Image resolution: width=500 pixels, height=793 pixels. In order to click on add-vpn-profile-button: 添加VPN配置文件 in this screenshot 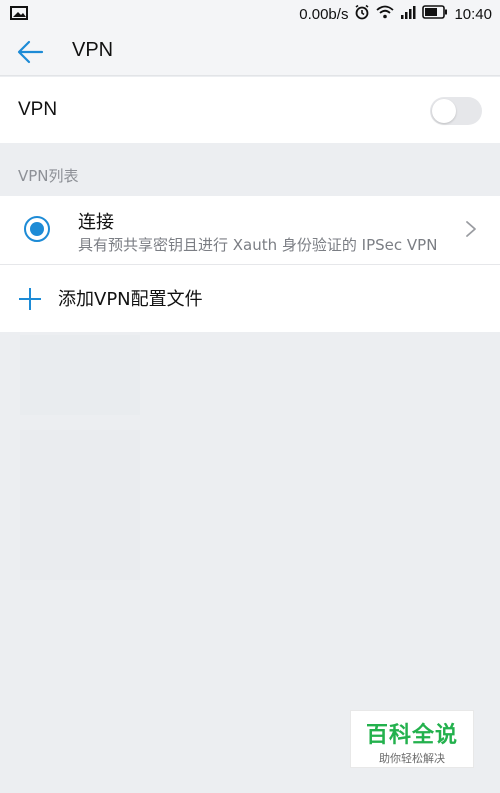, I will do `click(250, 298)`.